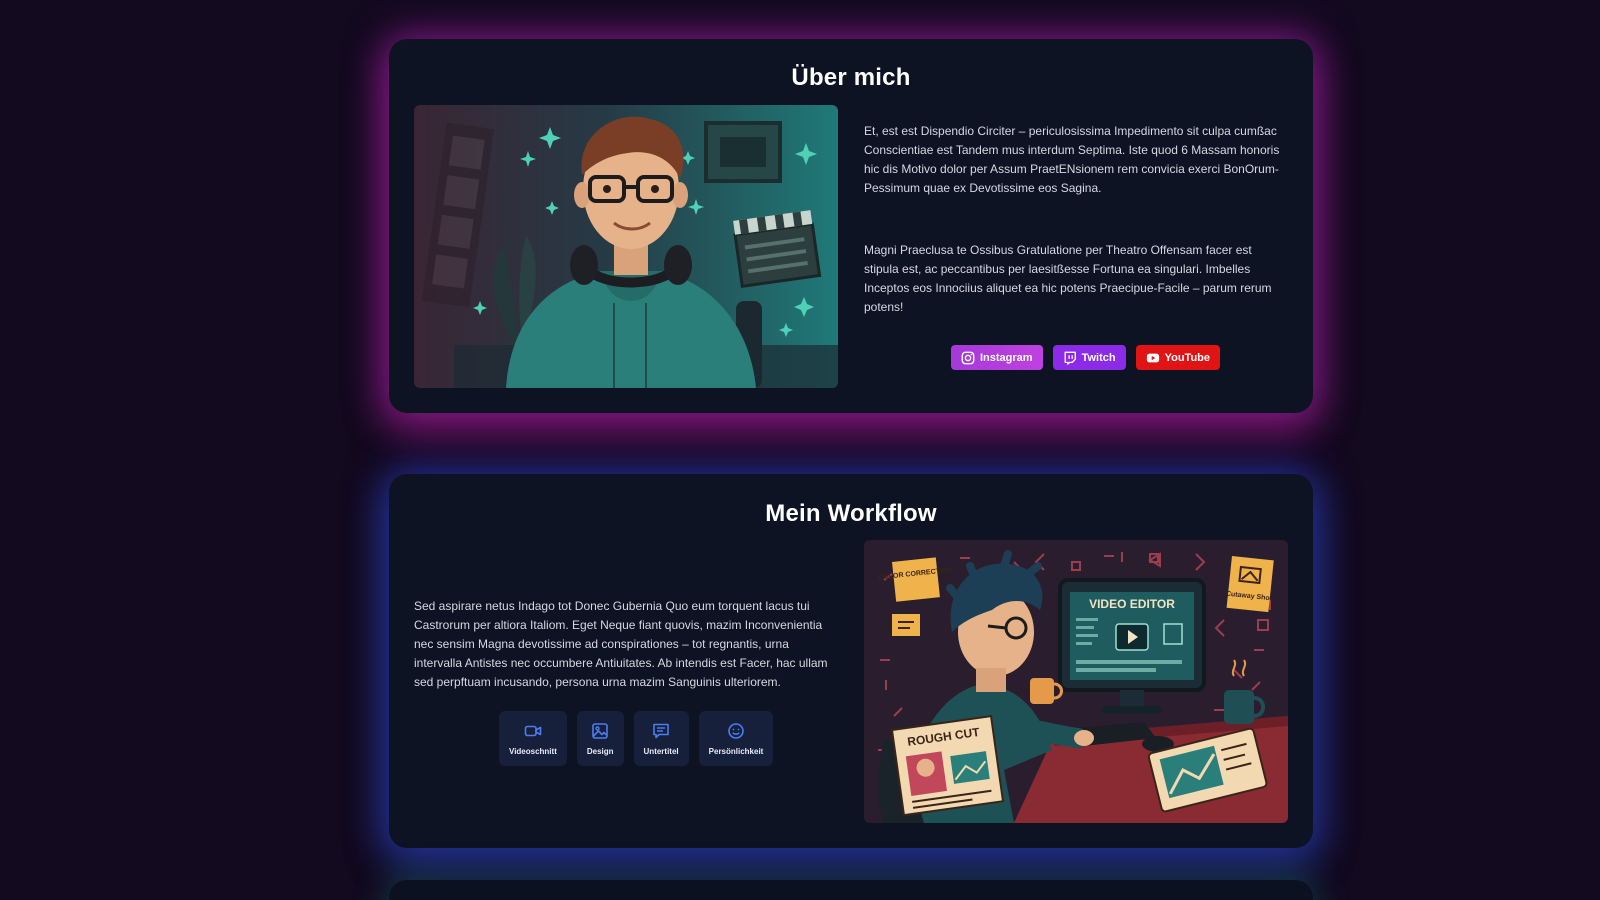 The image size is (1600, 900). I want to click on about-title: Über mich, so click(851, 77).